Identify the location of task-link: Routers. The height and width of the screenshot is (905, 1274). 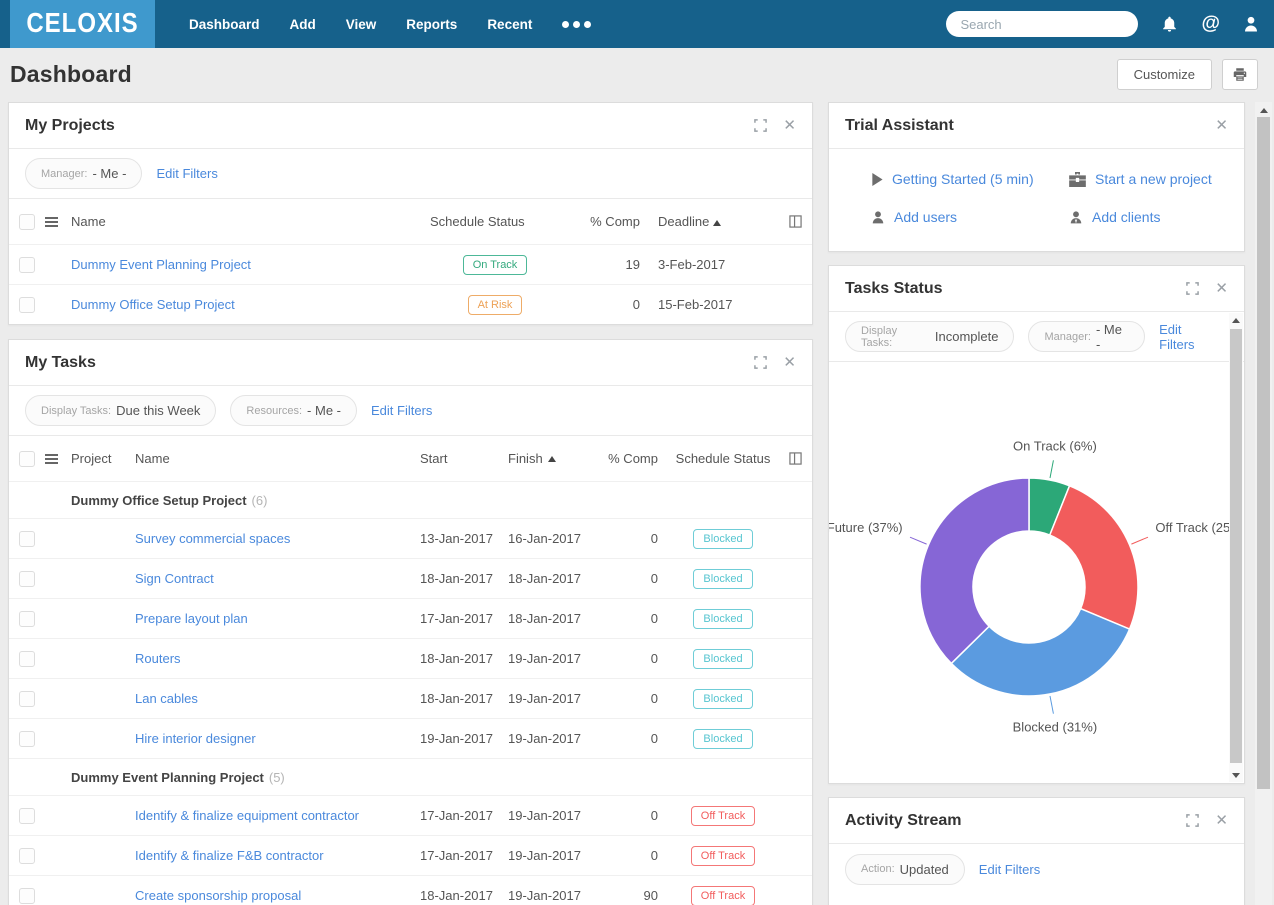
(158, 658).